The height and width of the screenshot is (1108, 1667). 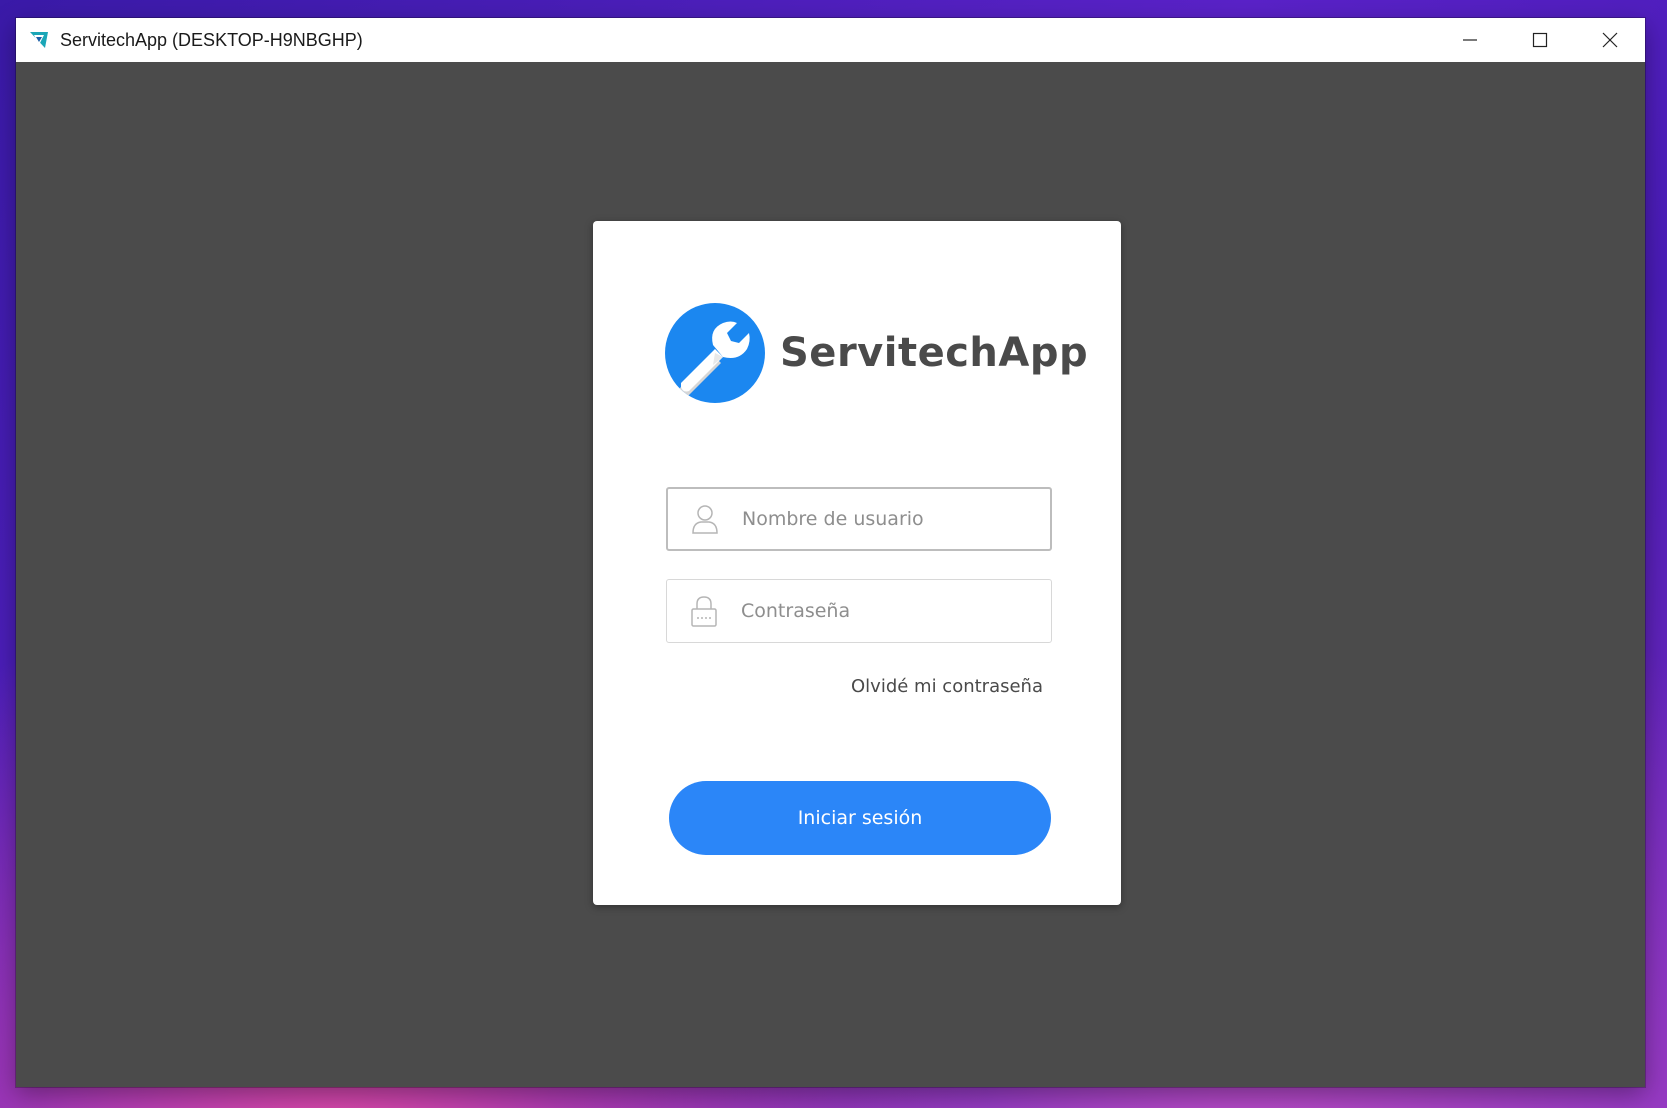 What do you see at coordinates (705, 519) in the screenshot?
I see `user-icon` at bounding box center [705, 519].